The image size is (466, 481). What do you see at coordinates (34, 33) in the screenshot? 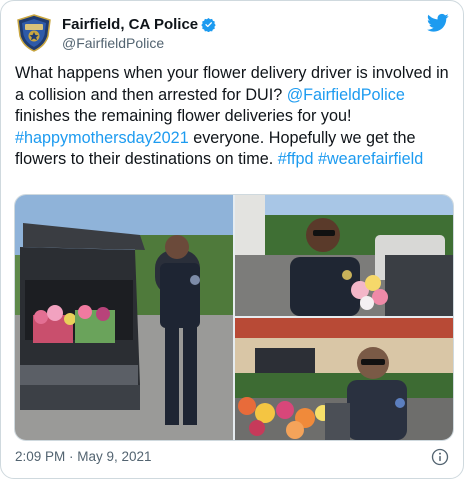
I see `police-badge-avatar` at bounding box center [34, 33].